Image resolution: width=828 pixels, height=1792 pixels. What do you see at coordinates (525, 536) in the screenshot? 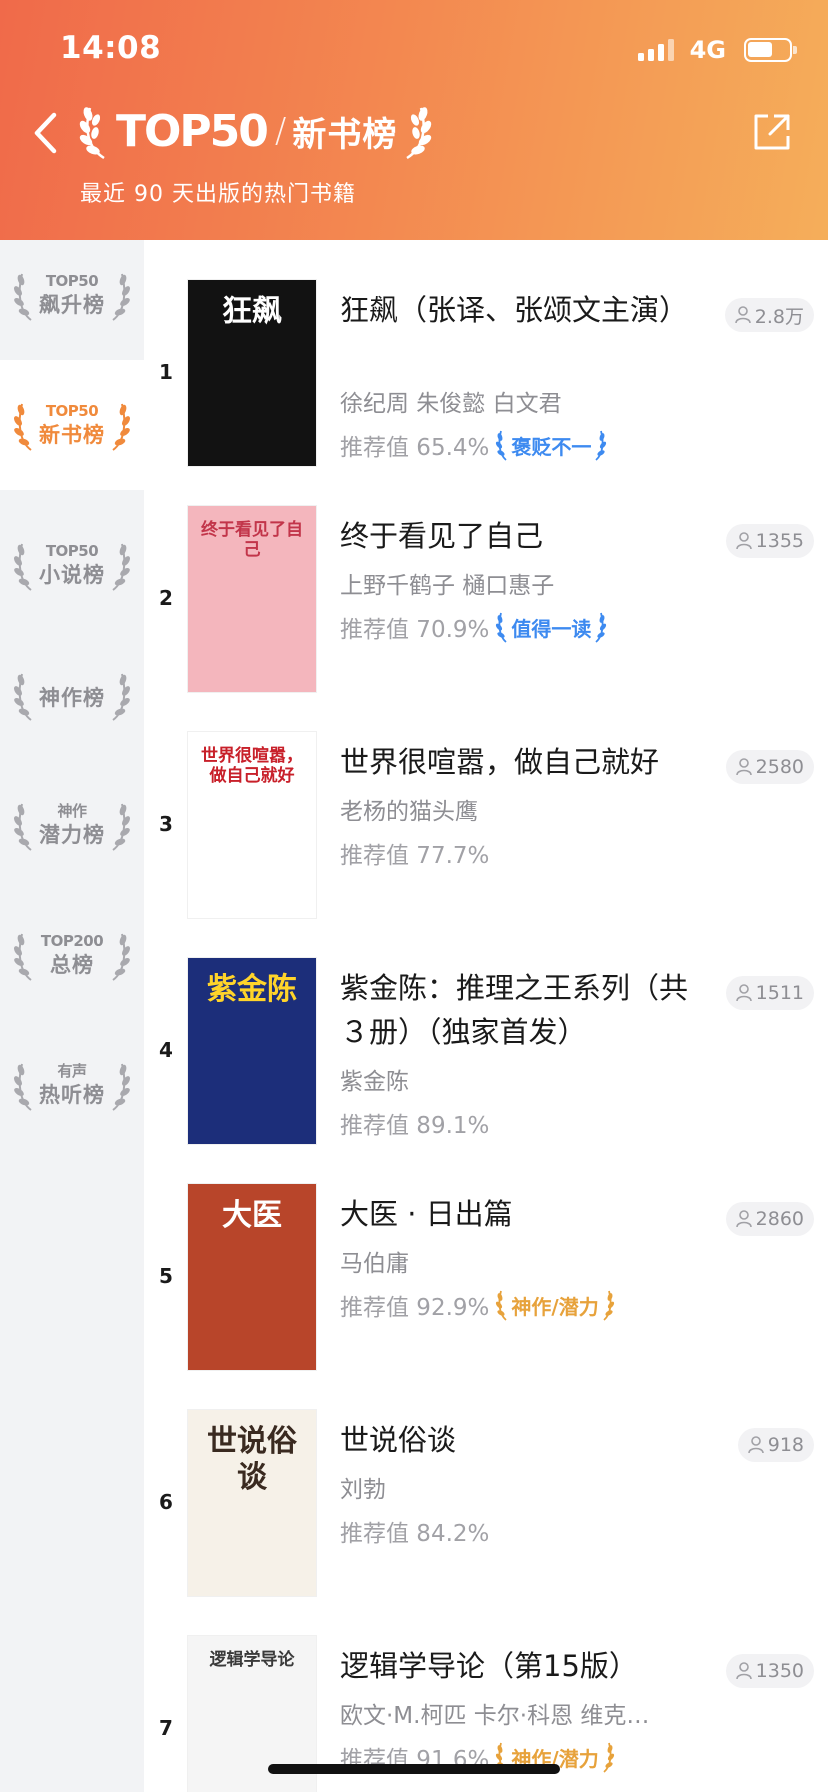
I see `book-title: 终于看见了自己` at bounding box center [525, 536].